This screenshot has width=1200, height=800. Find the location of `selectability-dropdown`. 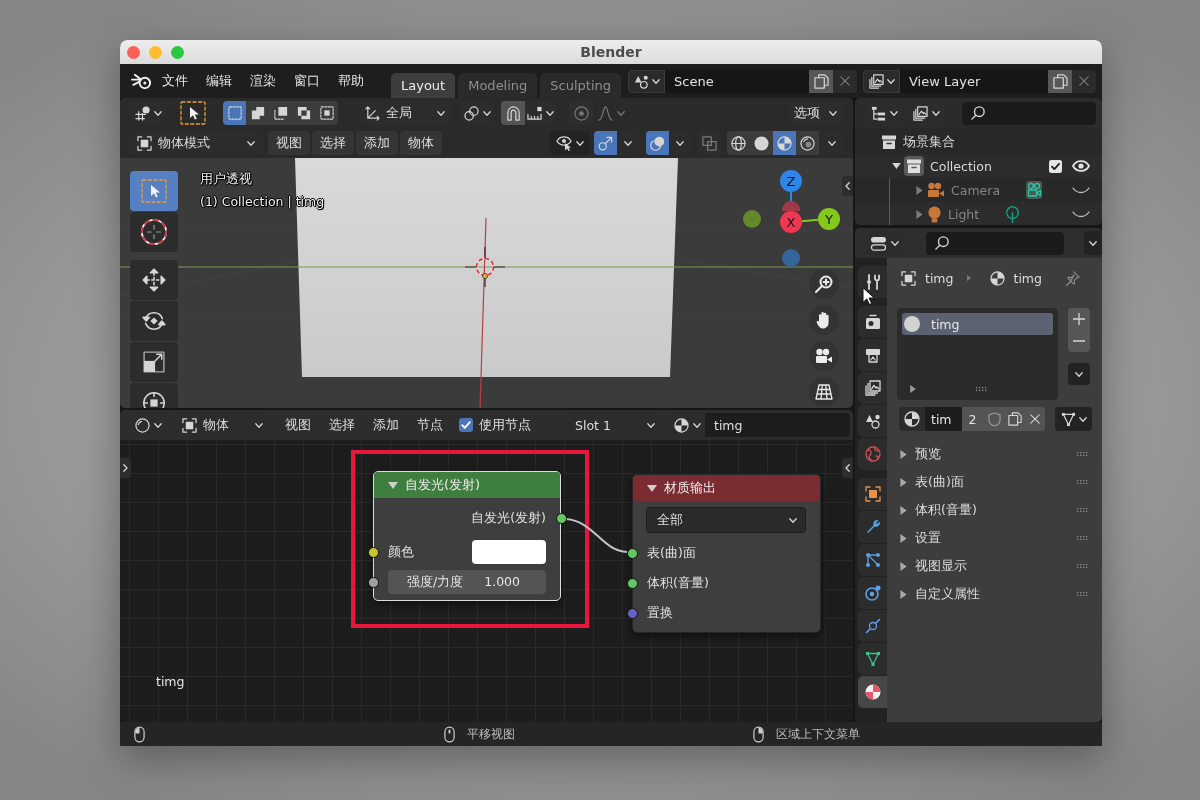

selectability-dropdown is located at coordinates (570, 143).